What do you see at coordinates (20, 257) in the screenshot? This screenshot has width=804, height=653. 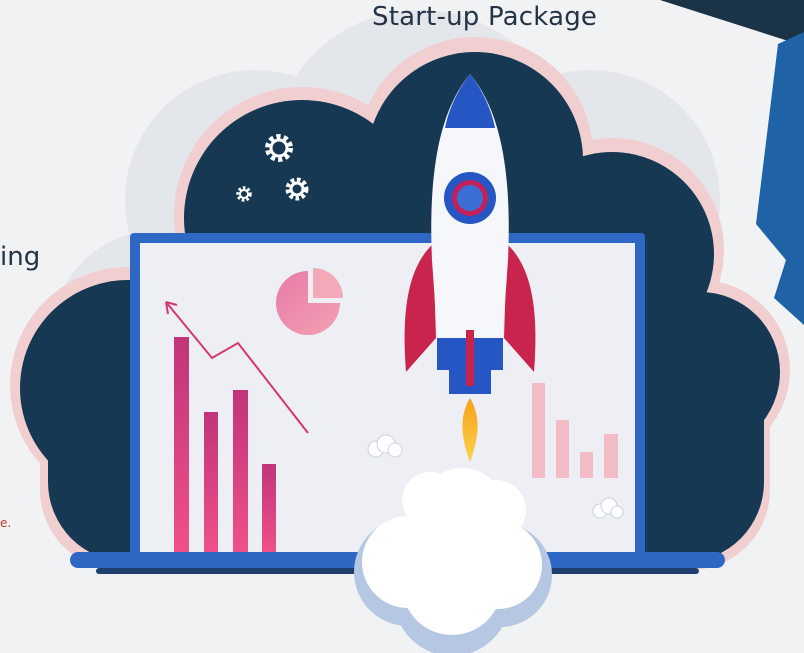 I see `cropped-left-text: ing` at bounding box center [20, 257].